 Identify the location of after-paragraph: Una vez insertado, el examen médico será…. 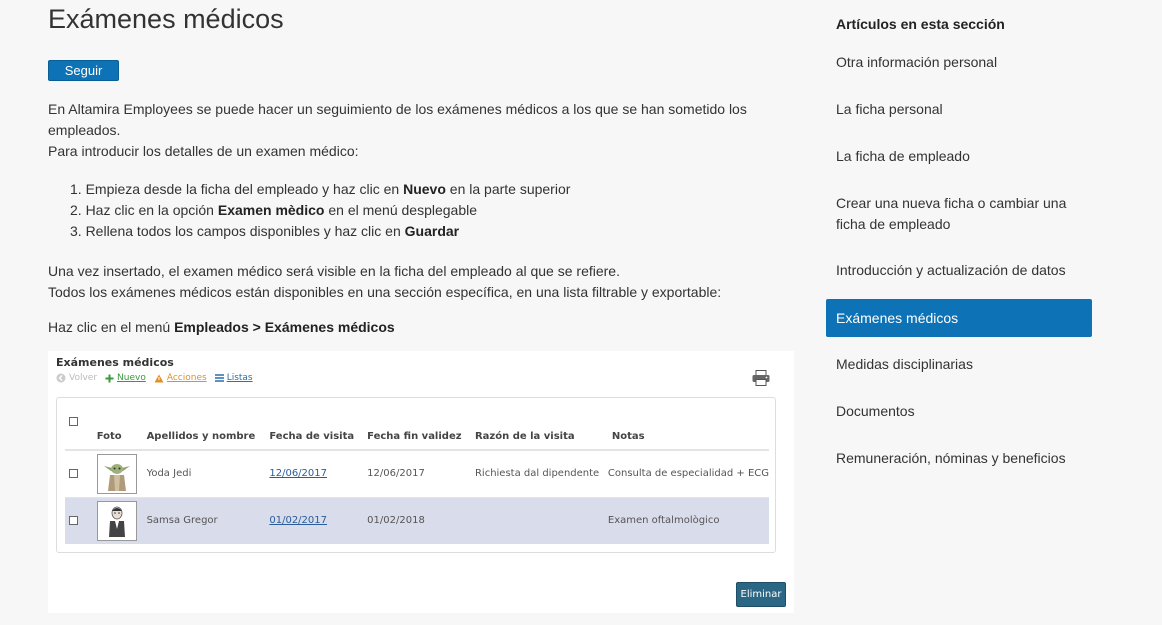
(418, 282).